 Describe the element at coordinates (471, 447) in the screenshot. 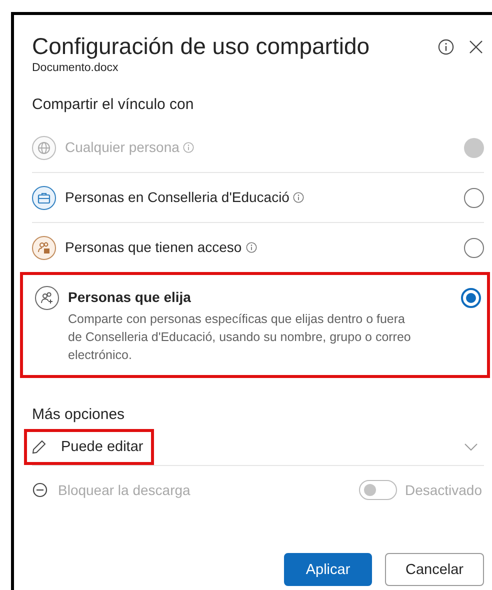

I see `chevron-down-icon` at that location.